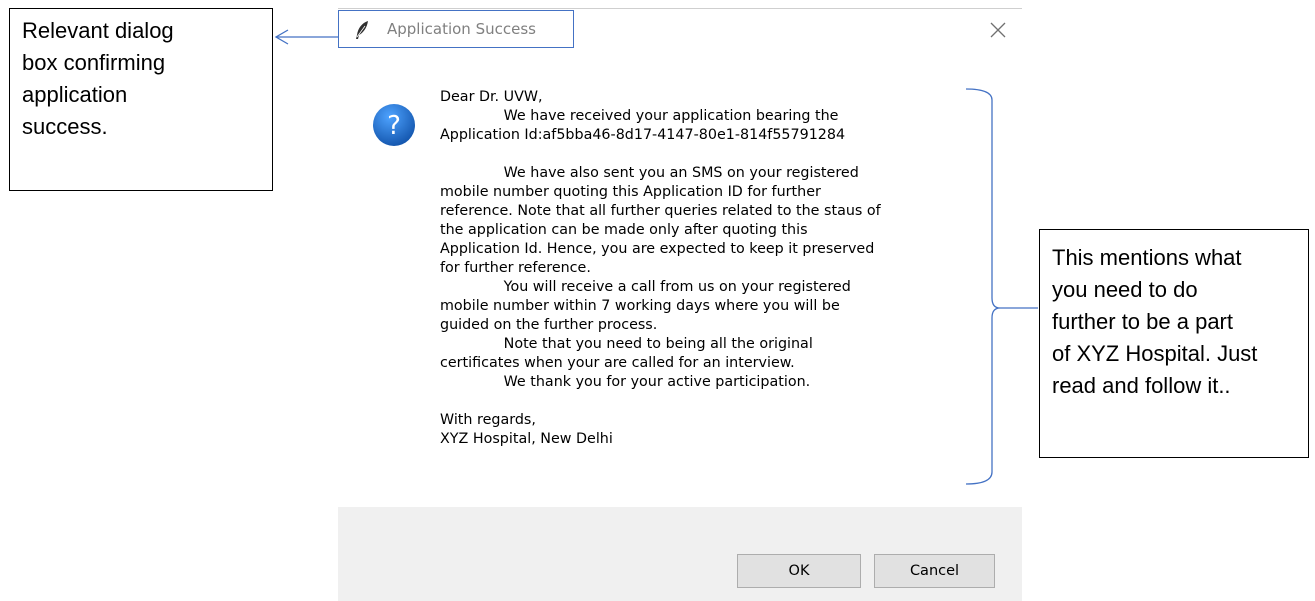  Describe the element at coordinates (680, 554) in the screenshot. I see `dialog-footer: OK Cancel` at that location.